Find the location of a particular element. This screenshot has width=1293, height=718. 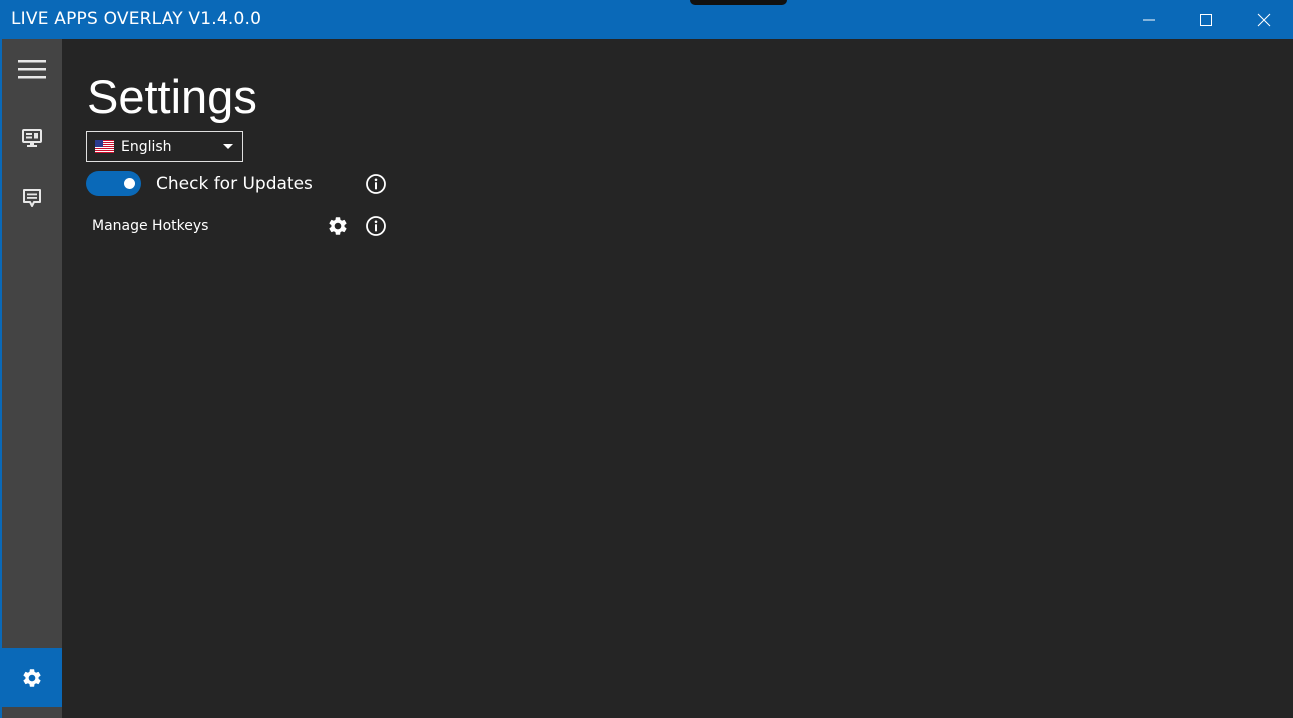

chevron-down-icon is located at coordinates (228, 146).